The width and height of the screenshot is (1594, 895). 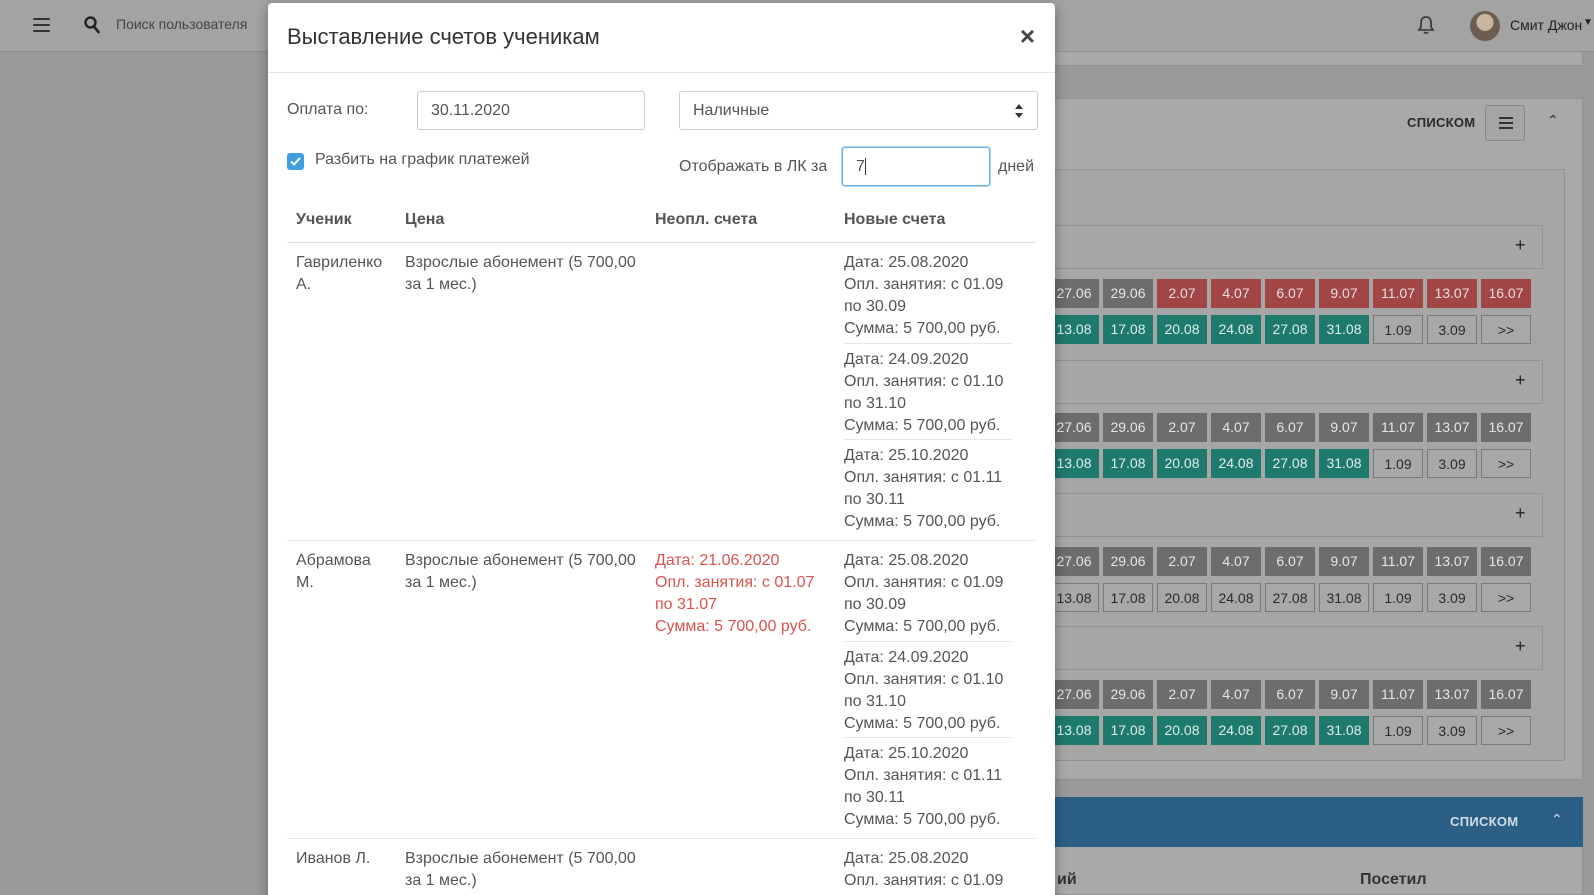 I want to click on payment-method-select: Наличные, so click(x=858, y=110).